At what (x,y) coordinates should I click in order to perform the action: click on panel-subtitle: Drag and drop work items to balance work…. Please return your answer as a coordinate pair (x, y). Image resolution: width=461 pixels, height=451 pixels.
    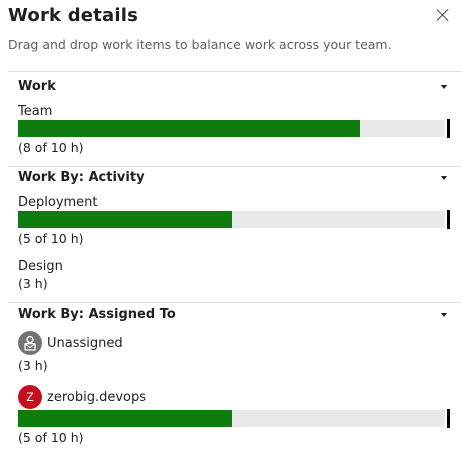
    Looking at the image, I should click on (200, 44).